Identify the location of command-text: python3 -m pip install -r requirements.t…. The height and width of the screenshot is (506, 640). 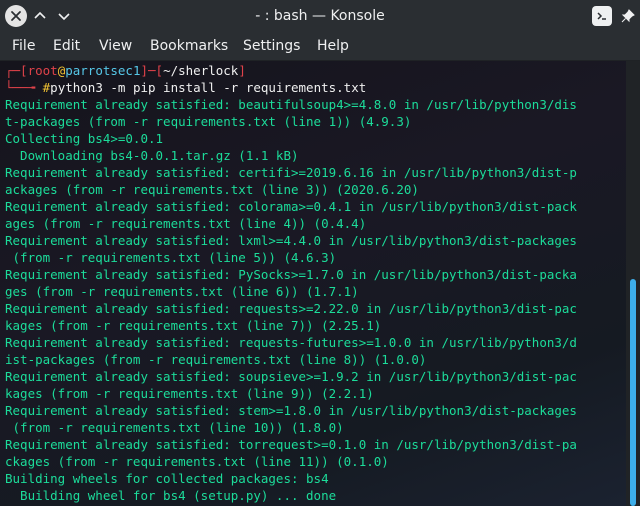
(208, 87).